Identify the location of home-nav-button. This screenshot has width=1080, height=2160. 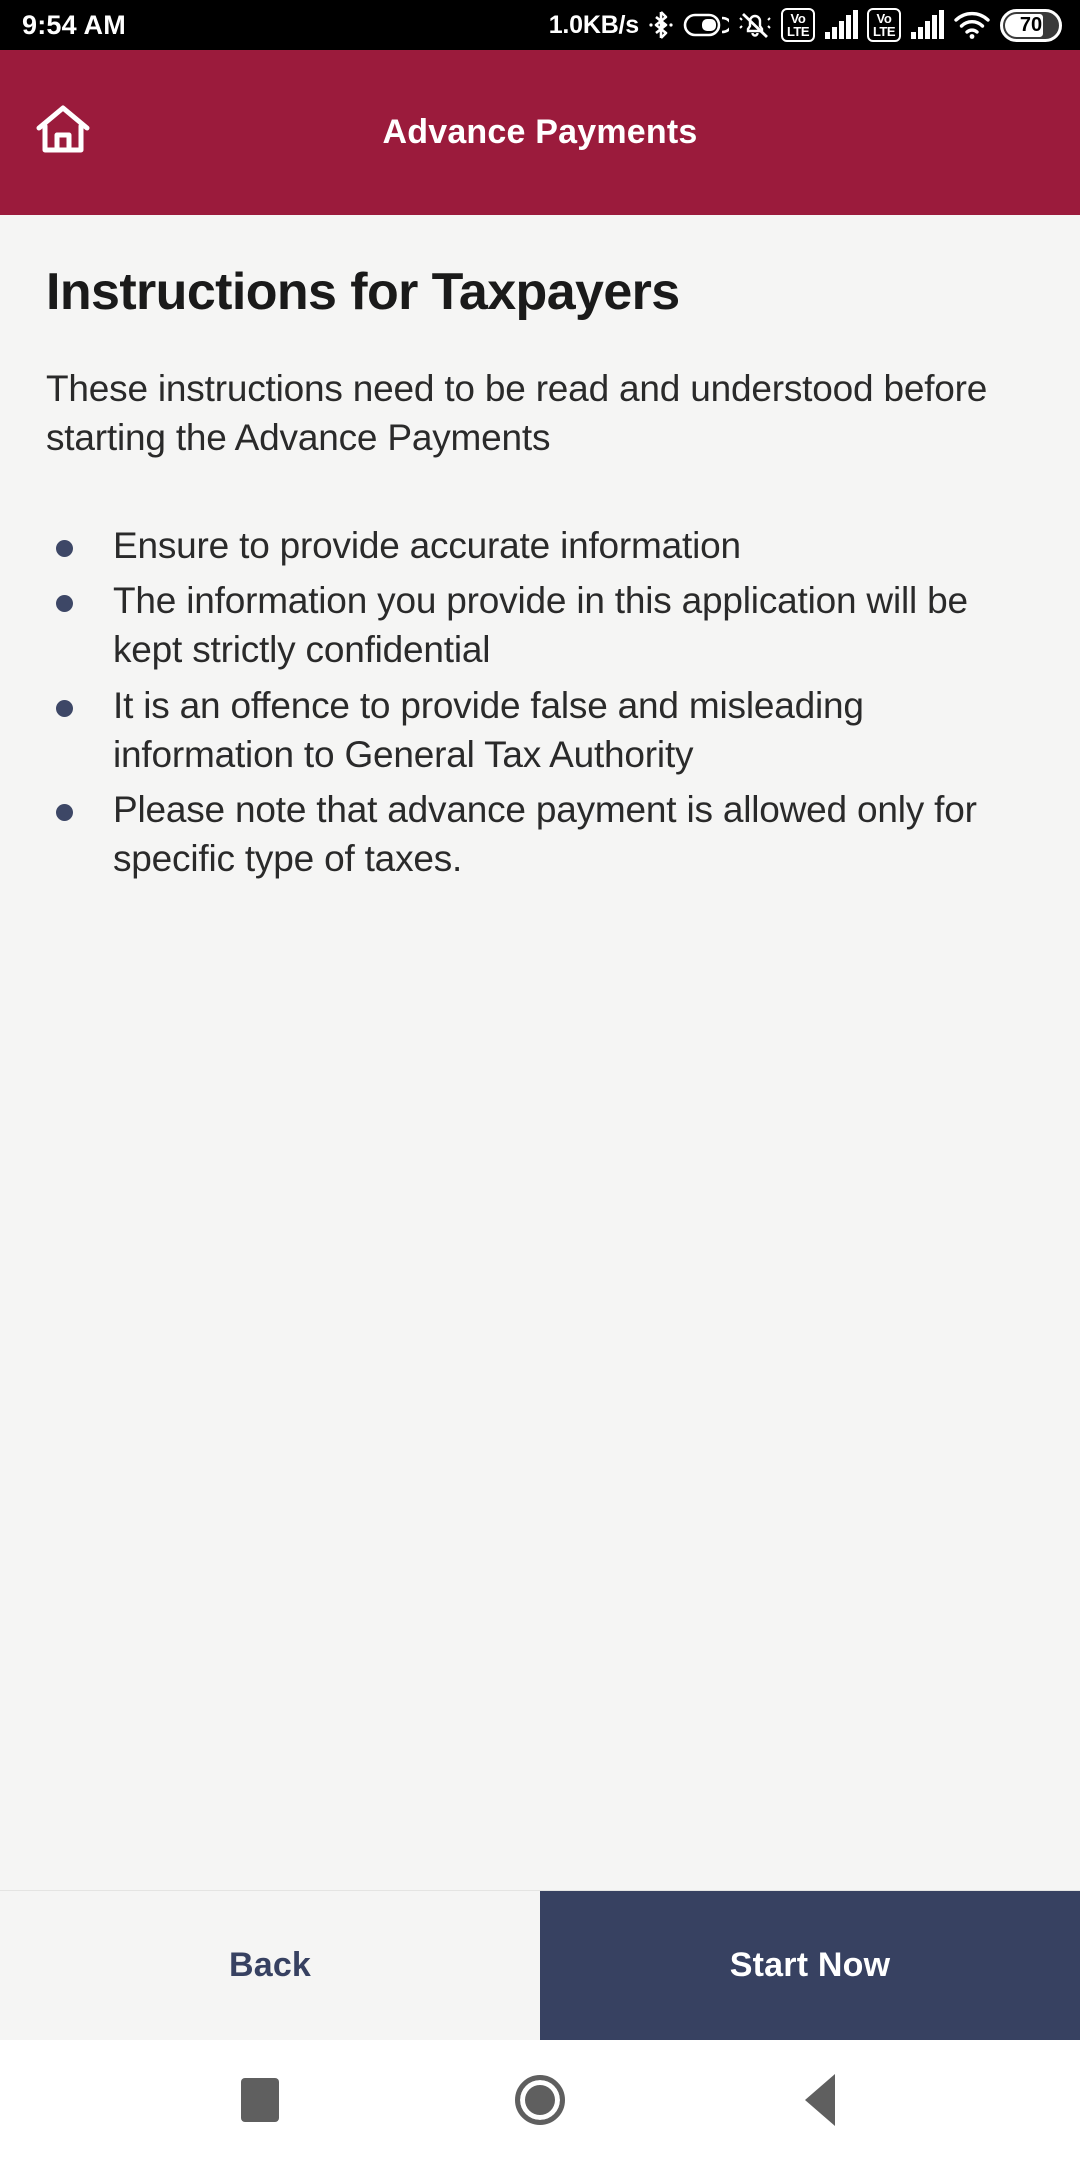
(540, 2100).